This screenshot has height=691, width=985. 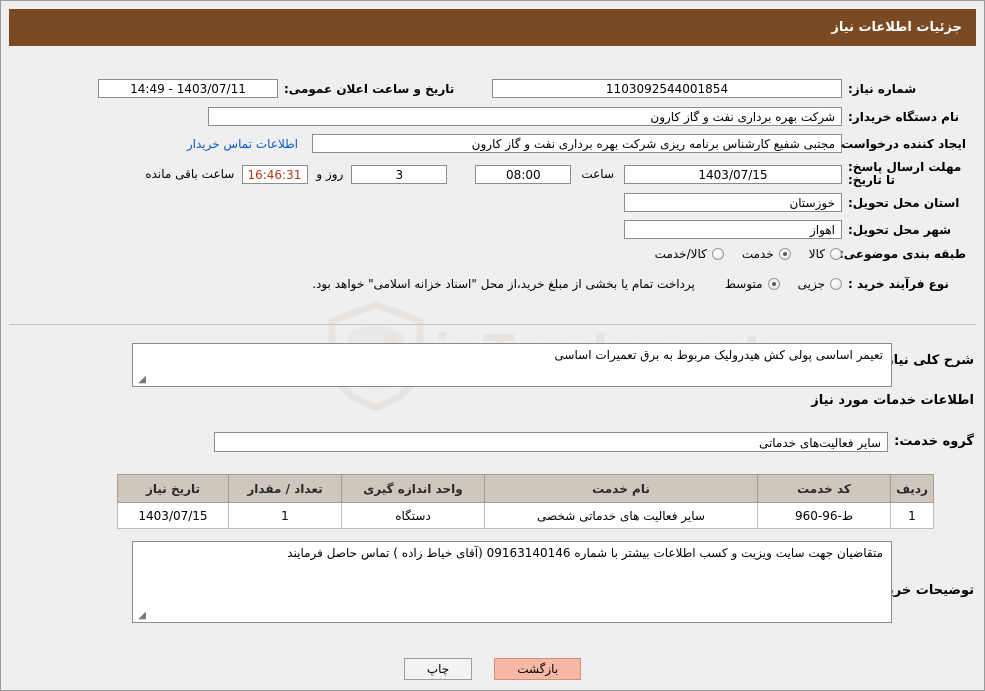 I want to click on city-value: اهواز, so click(x=733, y=229).